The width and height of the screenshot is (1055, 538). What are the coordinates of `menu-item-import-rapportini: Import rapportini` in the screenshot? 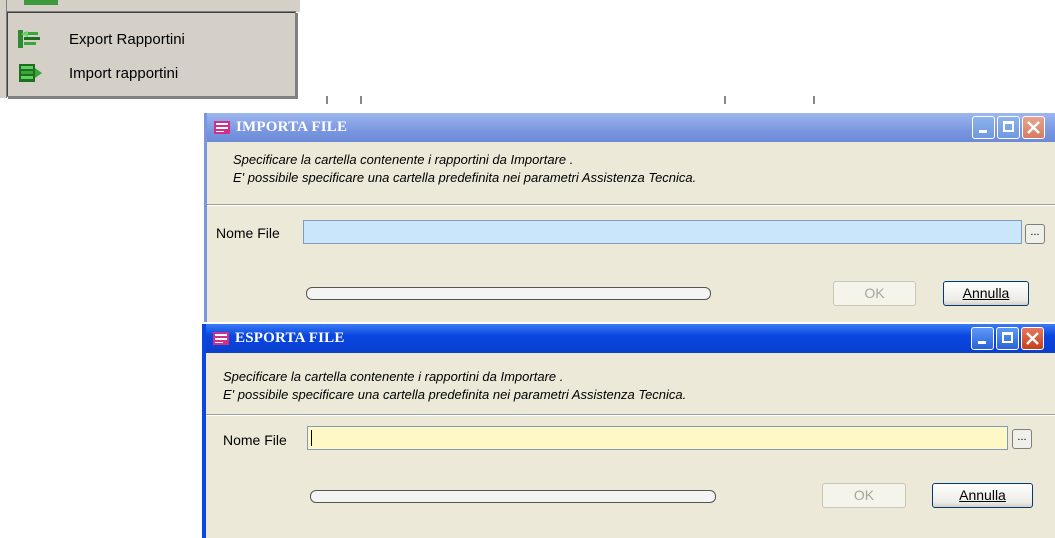 It's located at (151, 73).